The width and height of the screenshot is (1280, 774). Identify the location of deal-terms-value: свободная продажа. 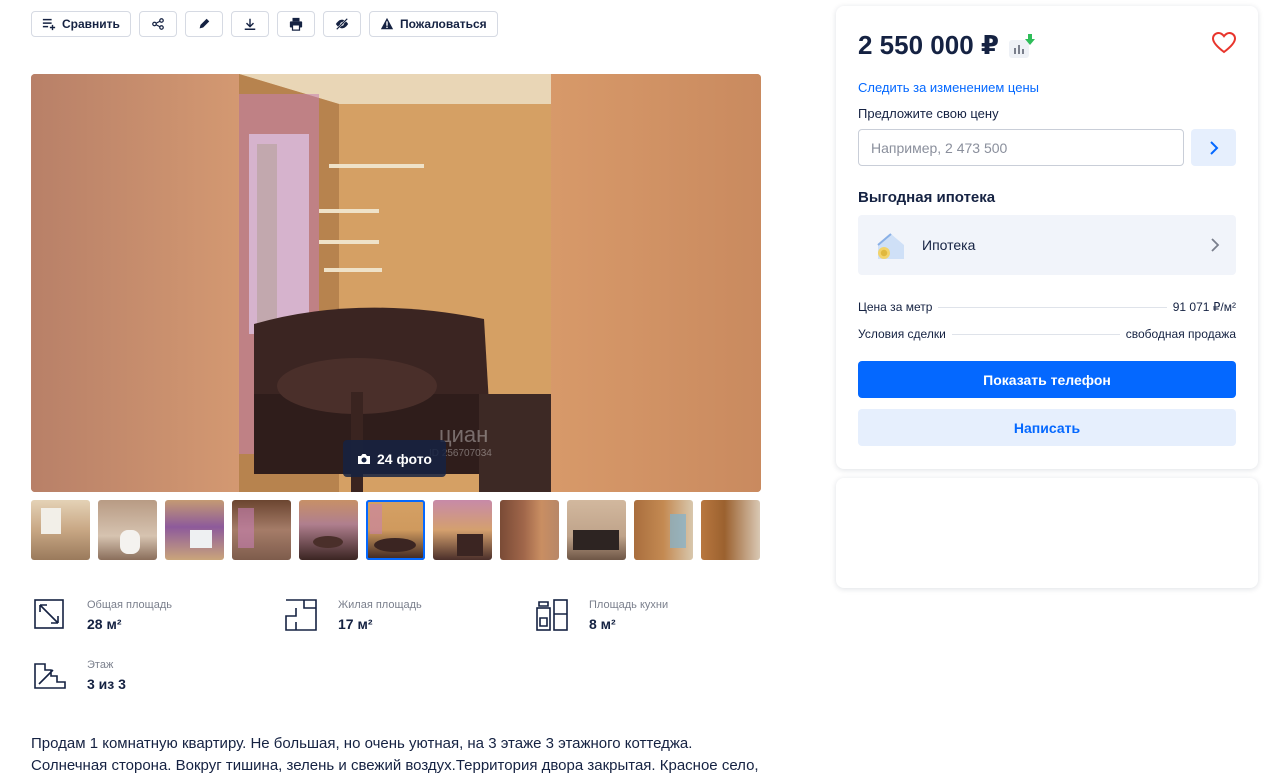
(1180, 334).